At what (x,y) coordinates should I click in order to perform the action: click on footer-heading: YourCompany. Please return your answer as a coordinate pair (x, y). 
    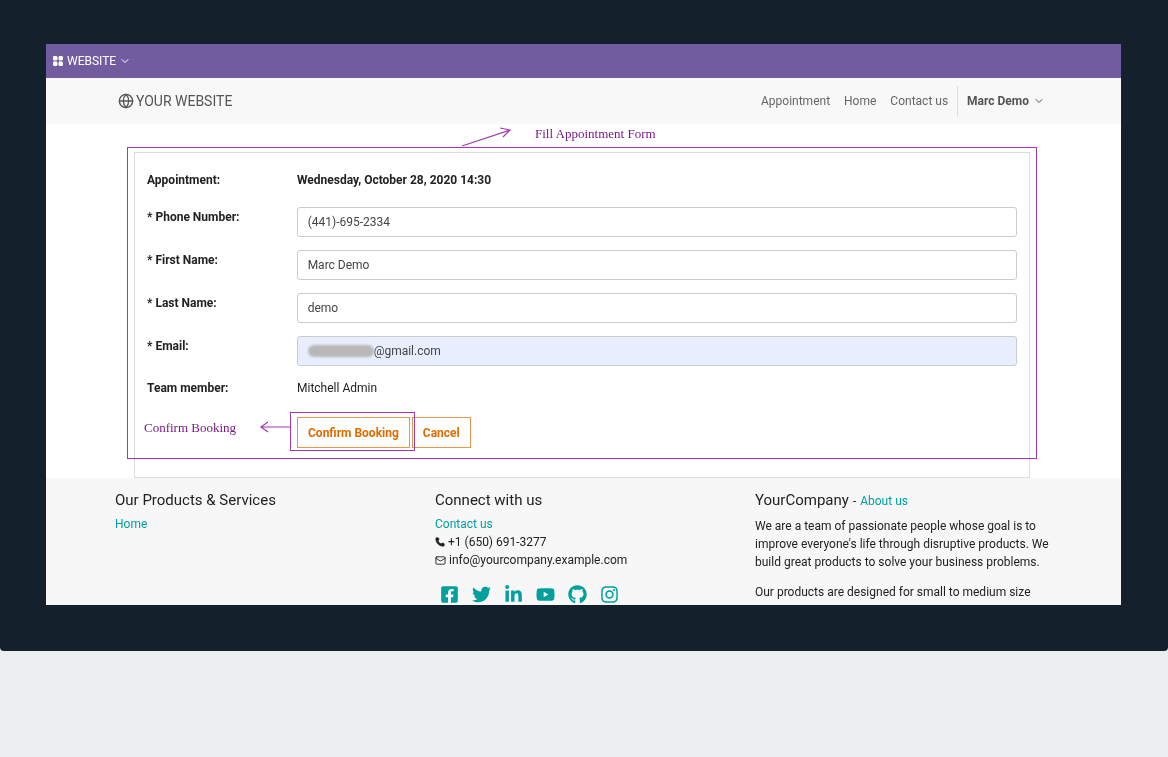
    Looking at the image, I should click on (802, 500).